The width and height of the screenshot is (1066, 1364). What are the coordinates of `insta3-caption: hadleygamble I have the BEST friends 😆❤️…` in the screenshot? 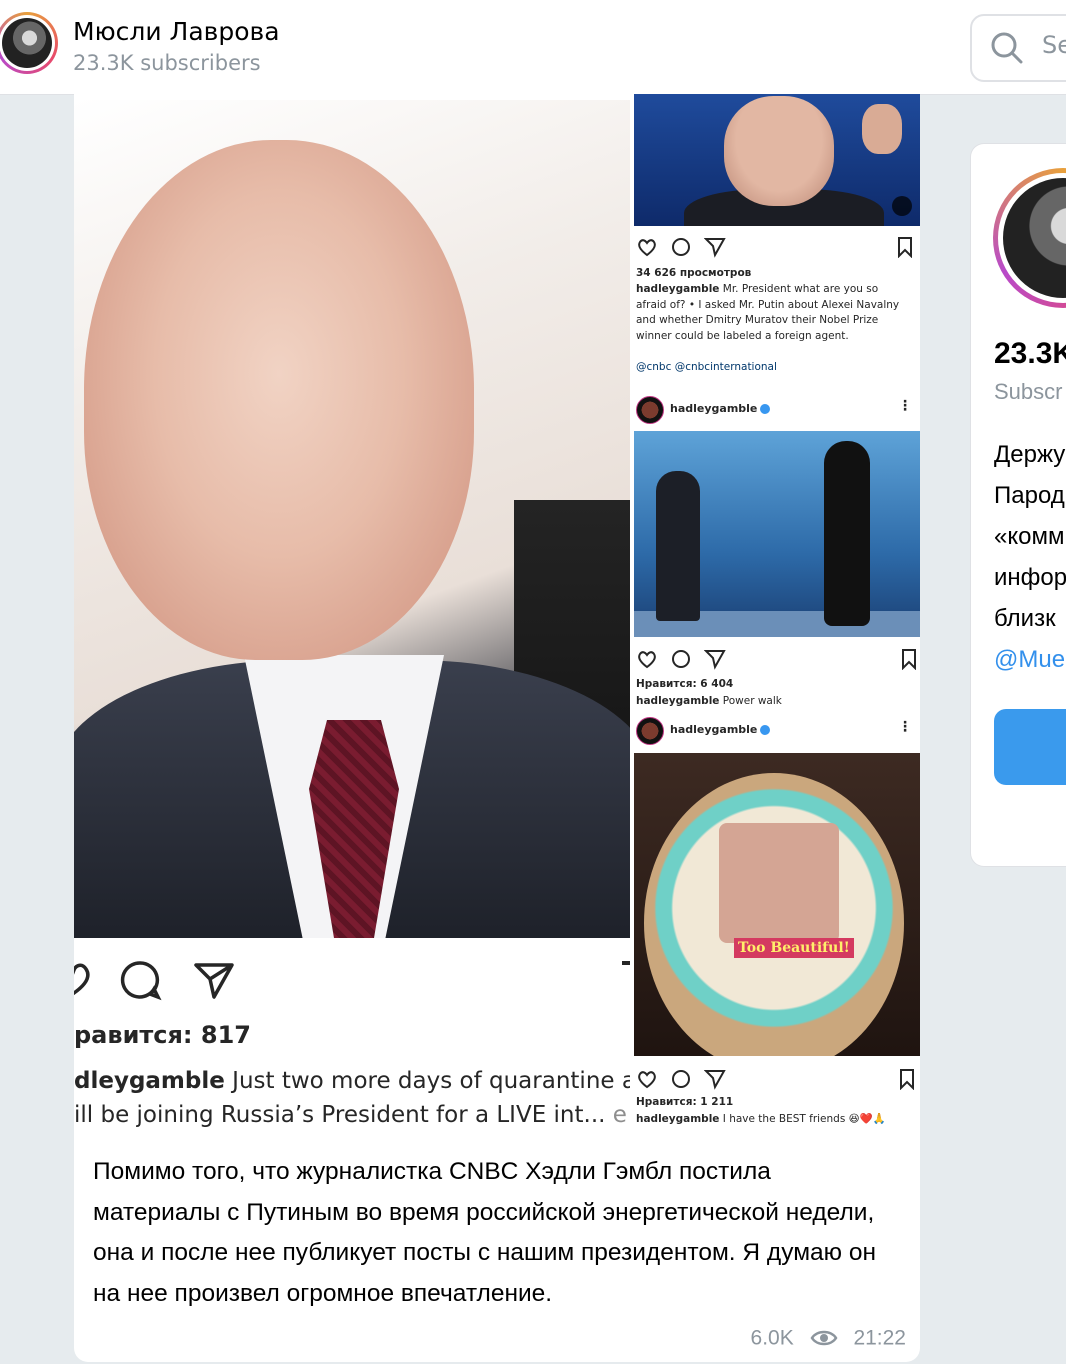 It's located at (761, 1119).